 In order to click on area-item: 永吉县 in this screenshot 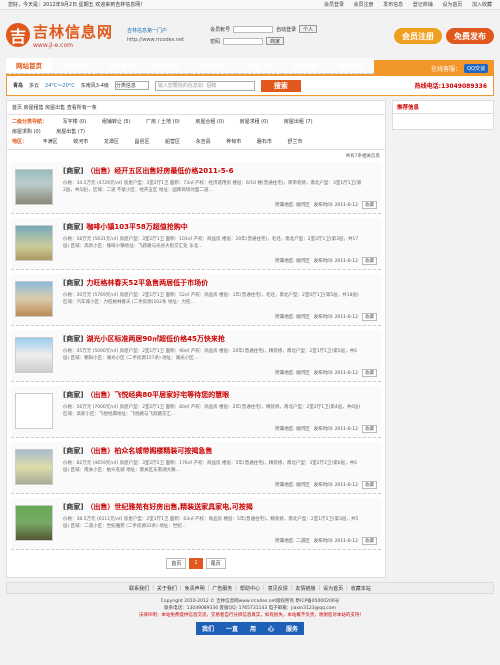, I will do `click(203, 142)`.